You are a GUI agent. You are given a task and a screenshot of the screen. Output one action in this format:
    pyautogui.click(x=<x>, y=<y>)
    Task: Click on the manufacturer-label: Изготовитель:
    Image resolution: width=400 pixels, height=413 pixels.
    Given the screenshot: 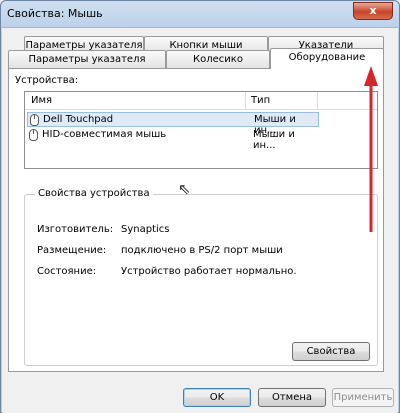 What is the action you would take?
    pyautogui.click(x=75, y=229)
    